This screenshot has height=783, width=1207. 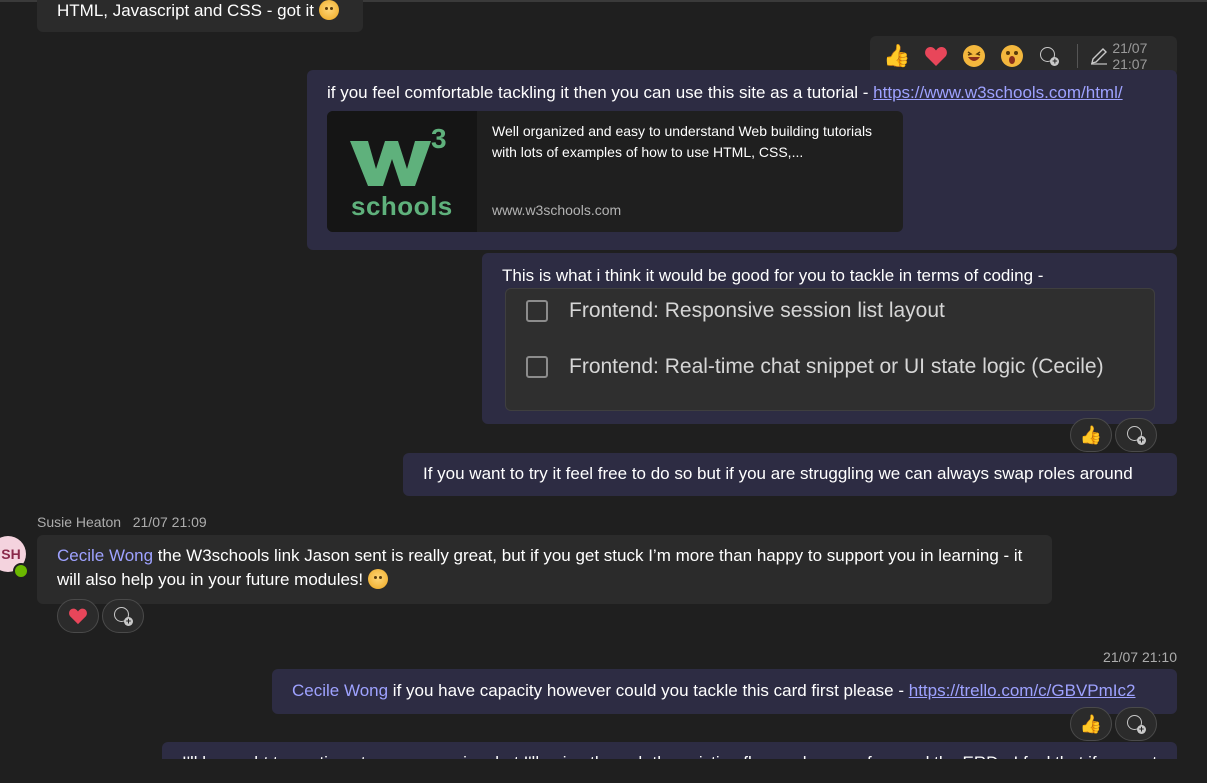 I want to click on viewport-bottom-mask, so click(x=603, y=771).